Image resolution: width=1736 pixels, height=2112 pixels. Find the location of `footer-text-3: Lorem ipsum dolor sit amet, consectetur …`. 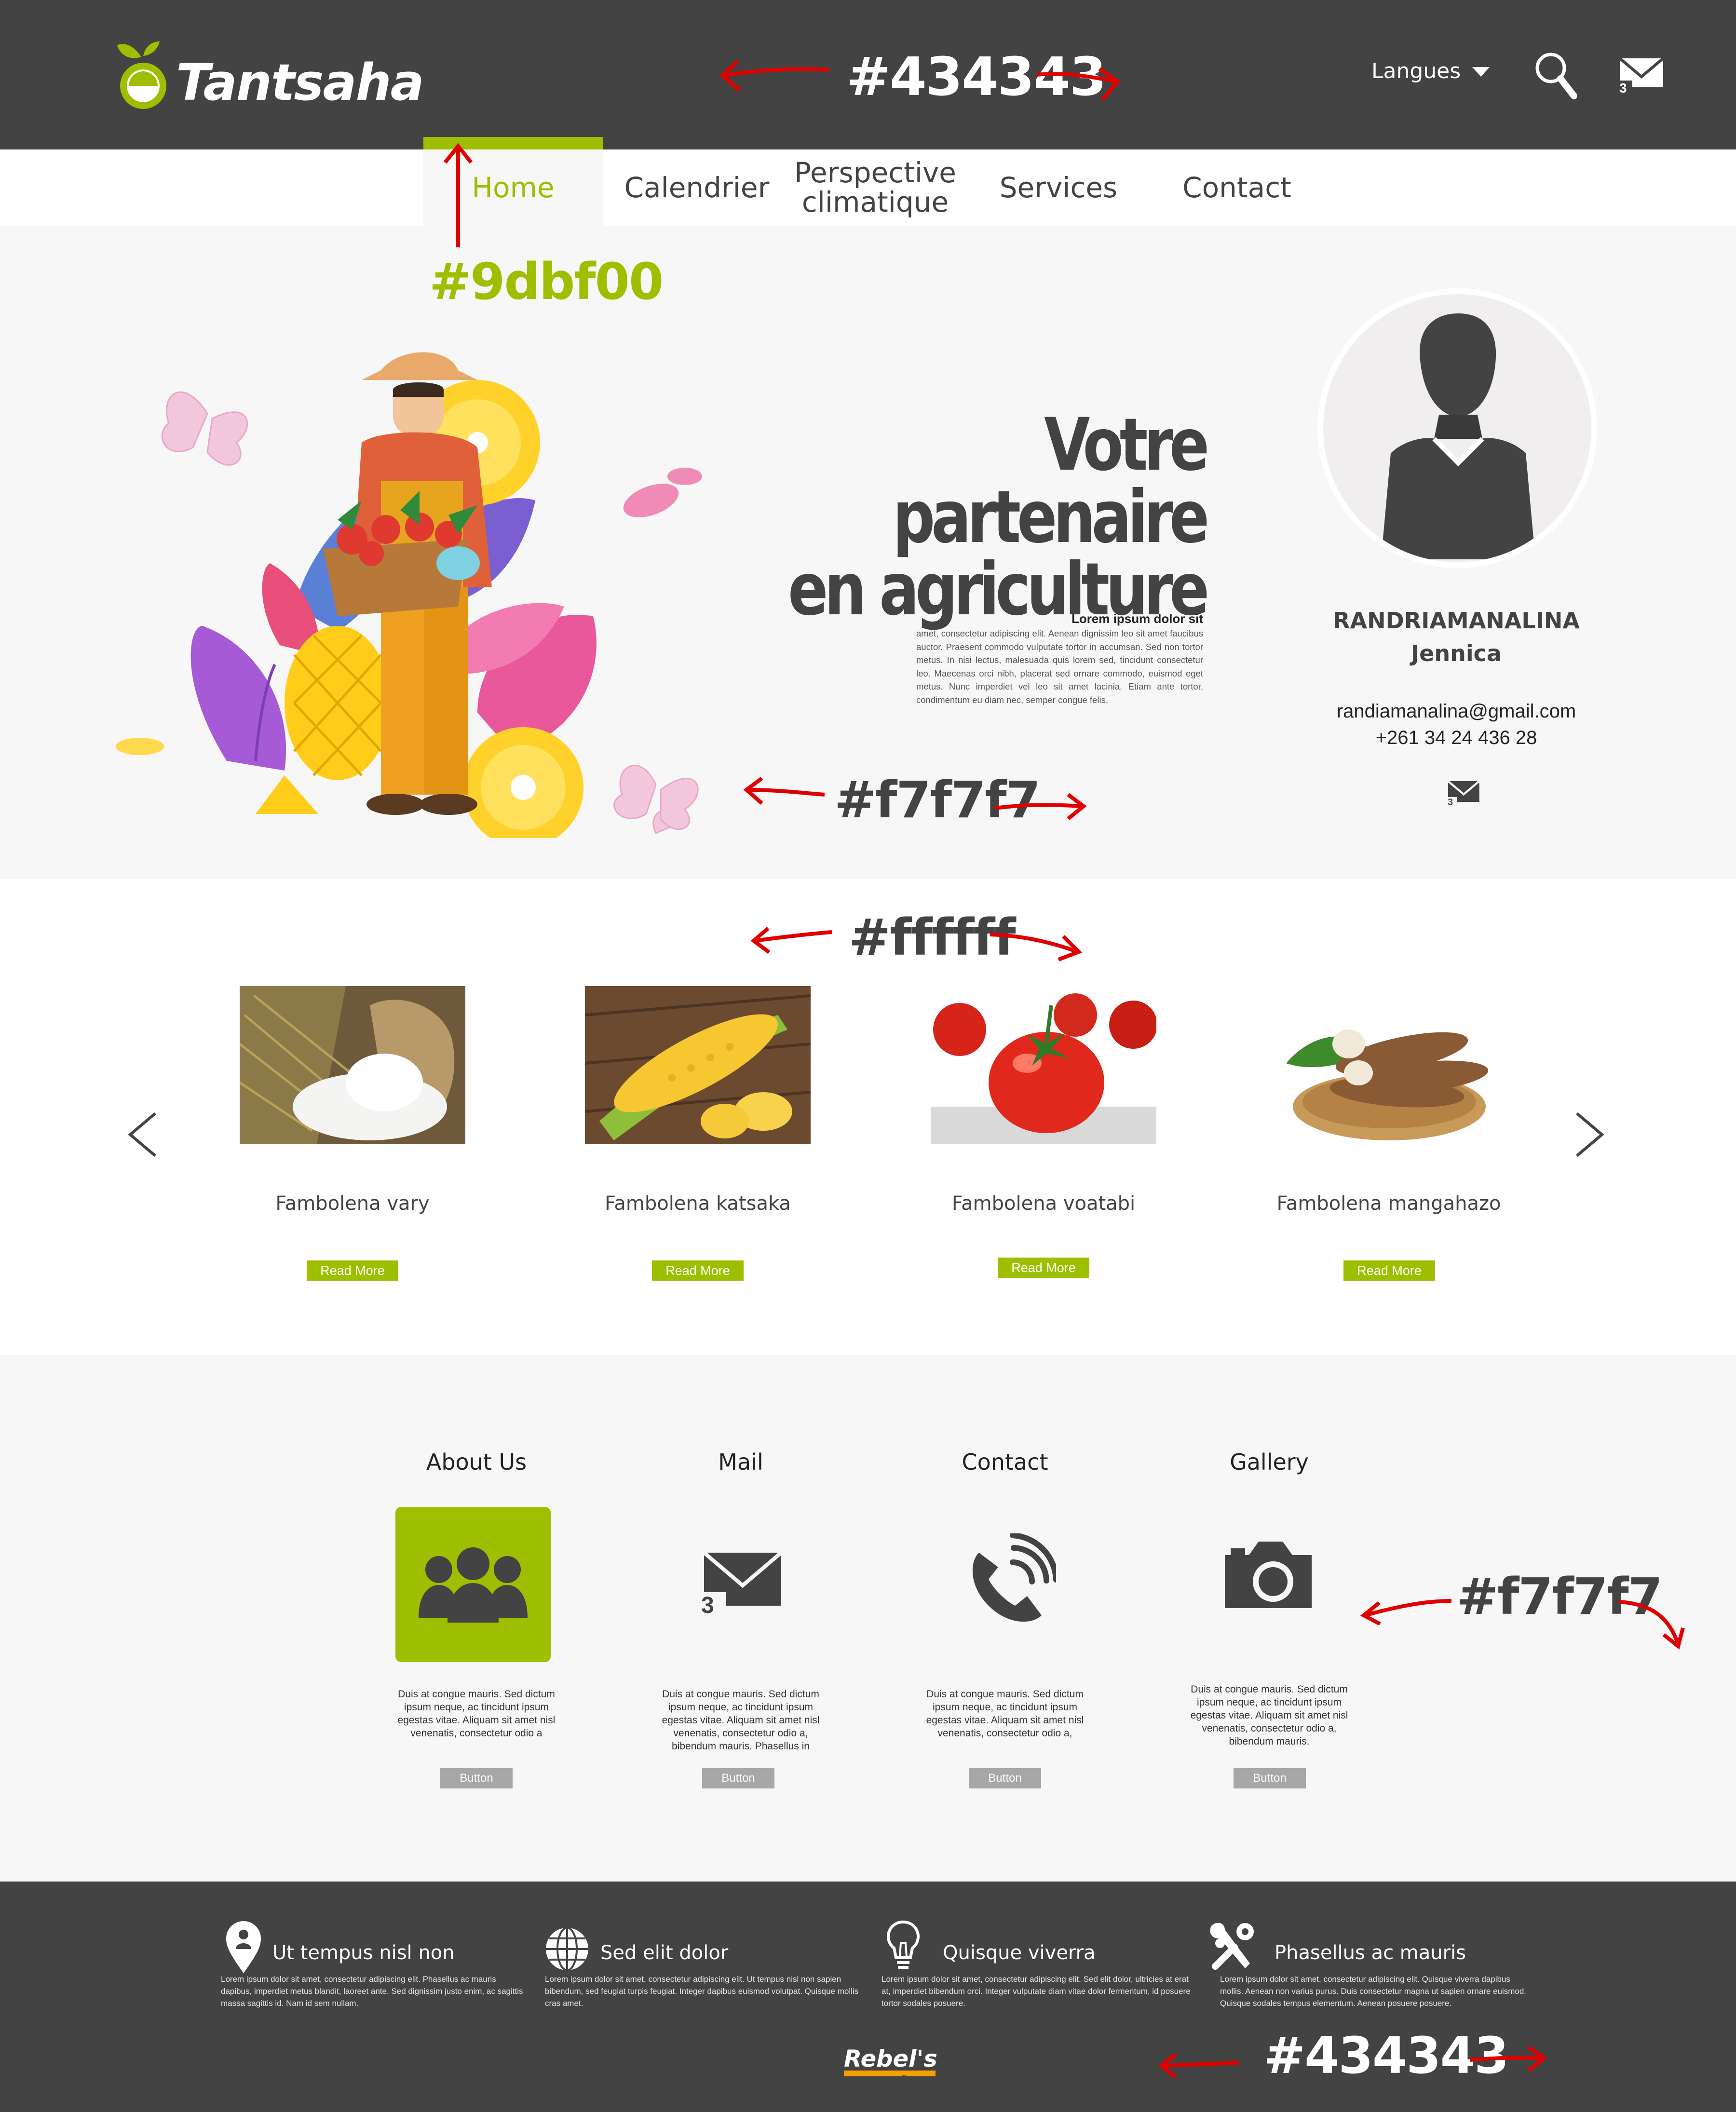

footer-text-3: Lorem ipsum dolor sit amet, consectetur … is located at coordinates (1037, 1992).